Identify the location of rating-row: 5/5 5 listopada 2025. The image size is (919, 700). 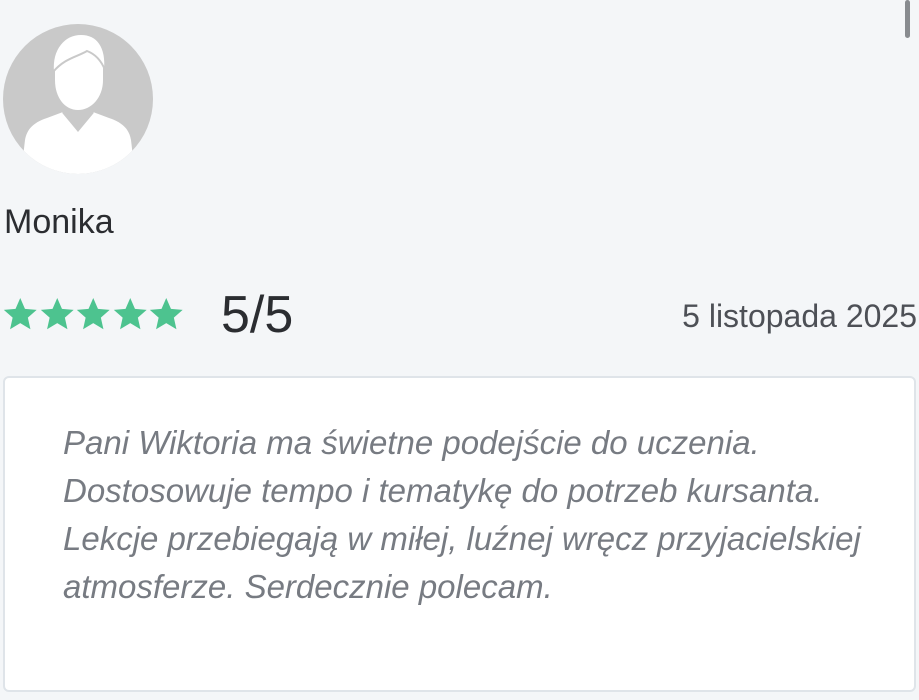
(459, 315).